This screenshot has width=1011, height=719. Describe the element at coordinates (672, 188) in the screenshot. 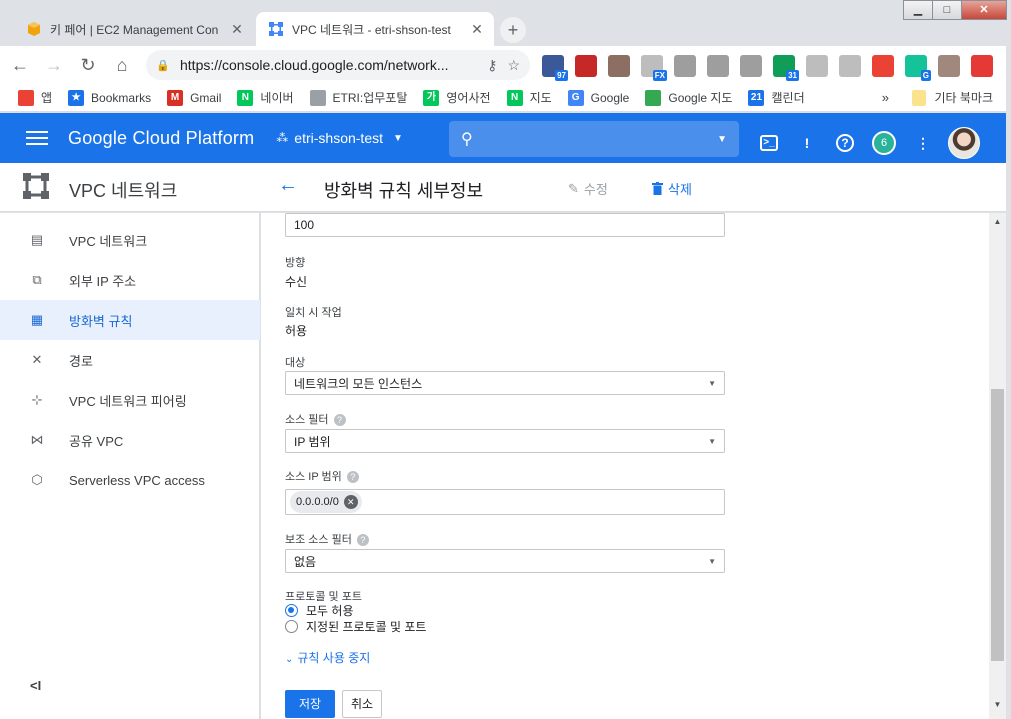

I see `delete-button: 삭제` at that location.